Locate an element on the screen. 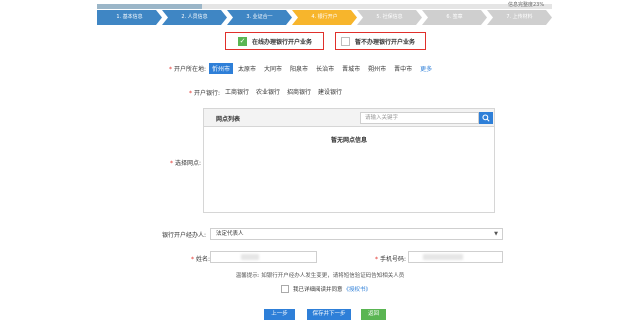 The width and height of the screenshot is (640, 326). skip-bank-label: 暂不办理银行开户业务 is located at coordinates (385, 42).